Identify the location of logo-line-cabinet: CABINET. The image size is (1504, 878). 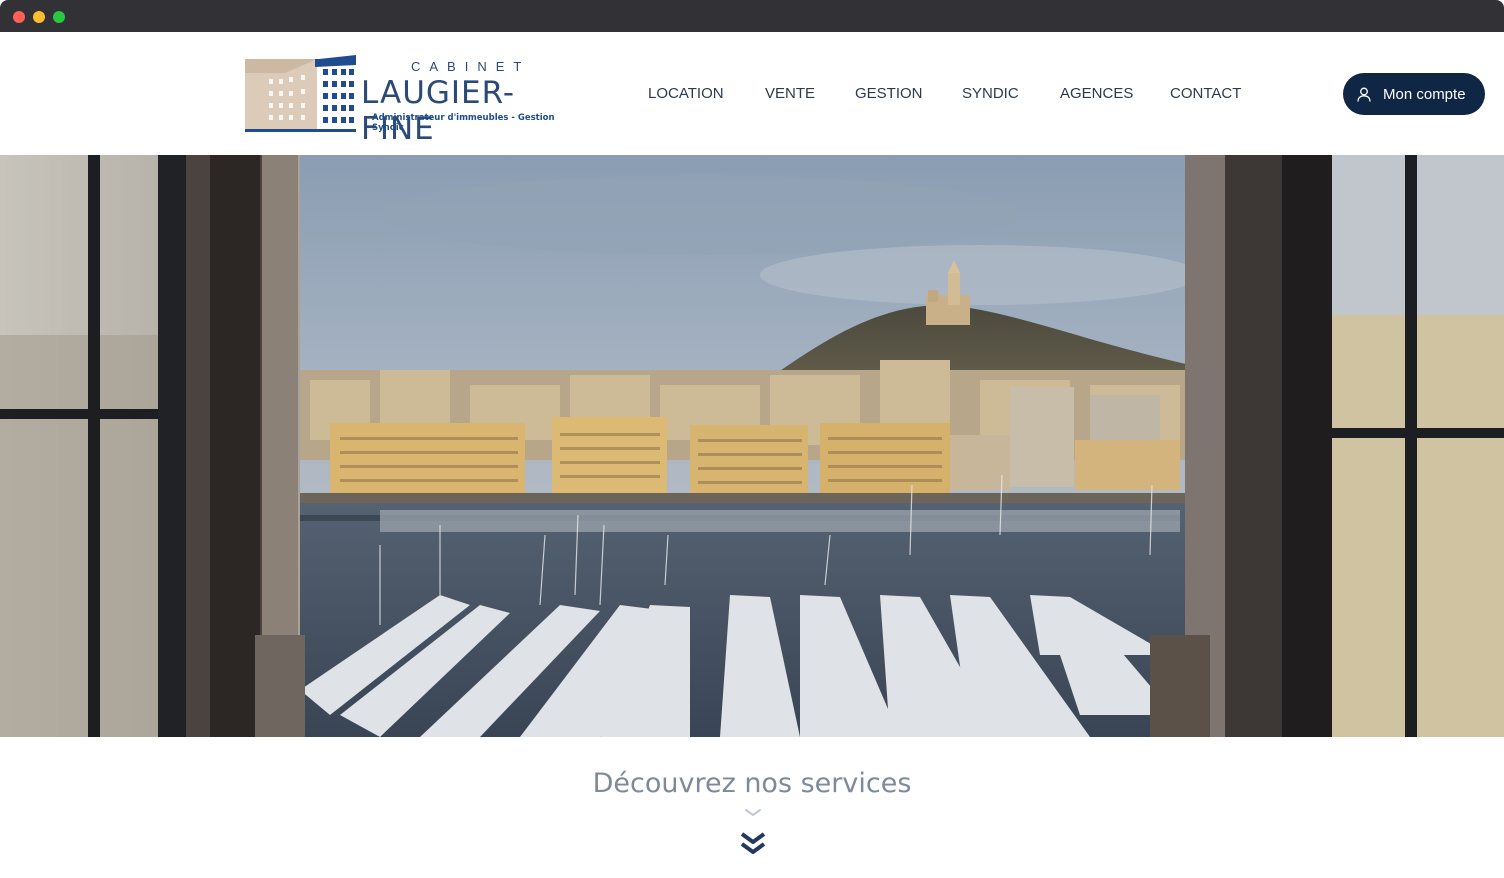
(471, 66).